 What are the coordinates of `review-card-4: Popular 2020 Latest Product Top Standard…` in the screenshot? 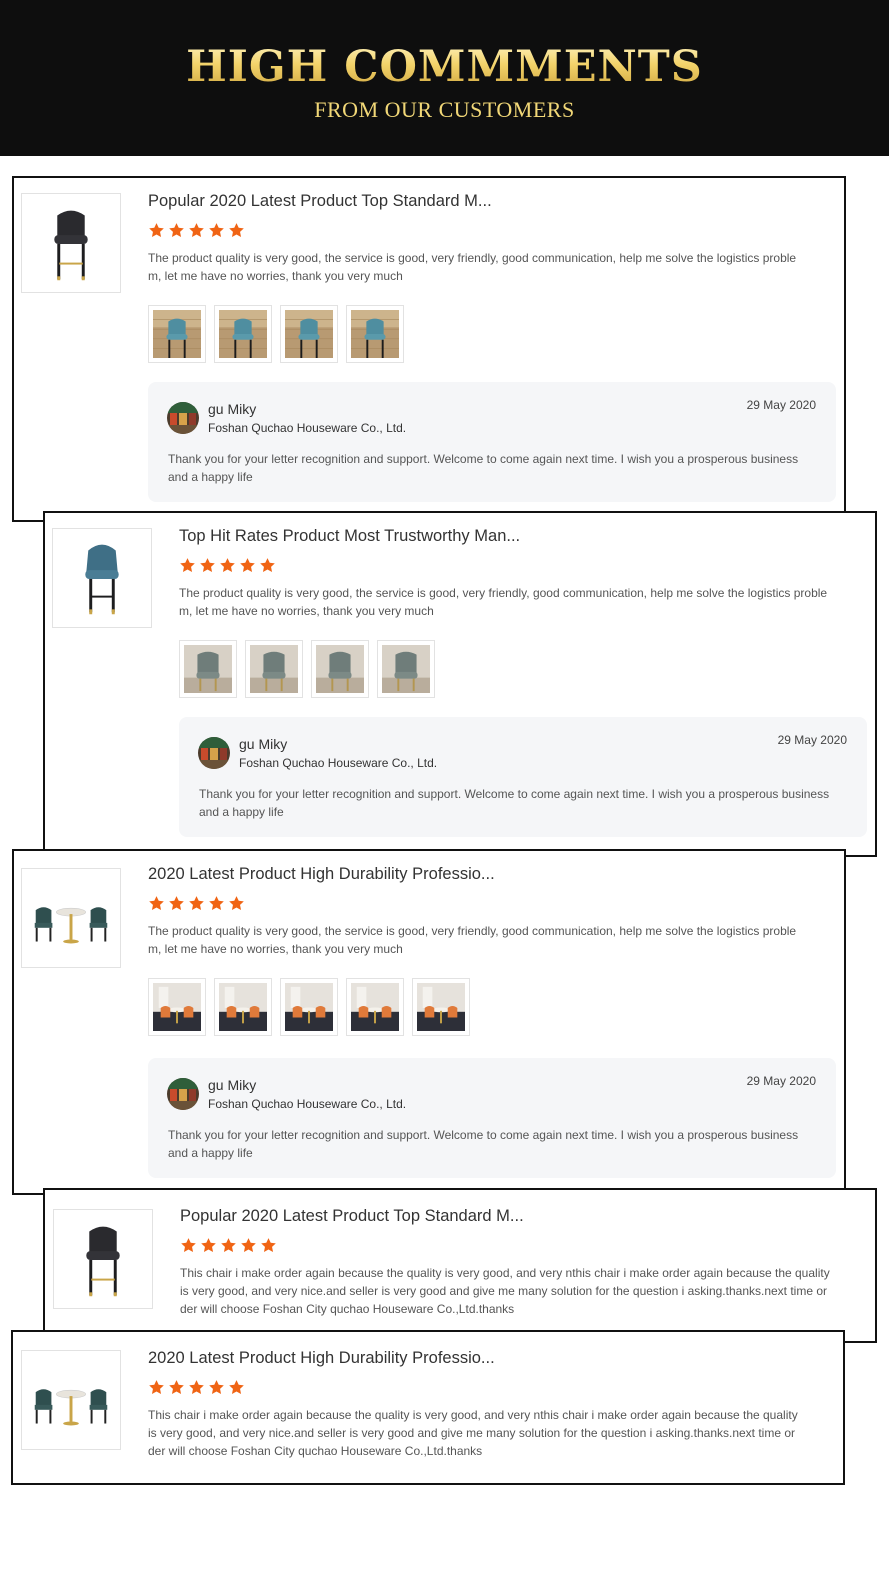 It's located at (460, 1265).